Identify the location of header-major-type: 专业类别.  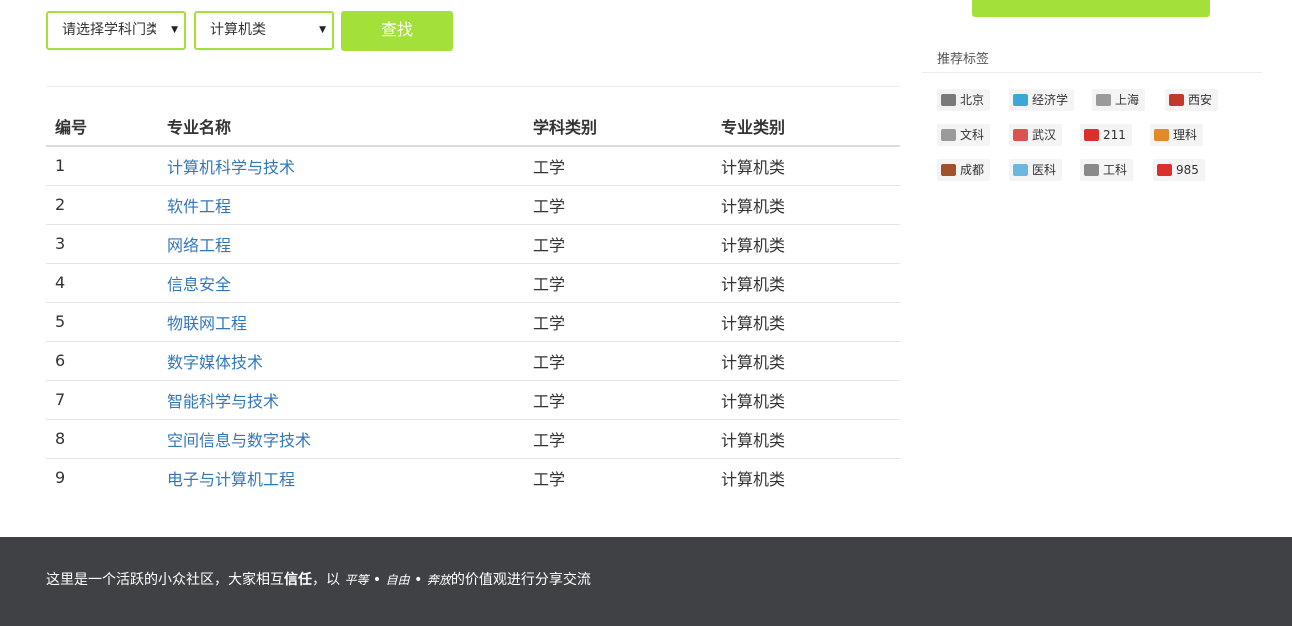
(806, 126).